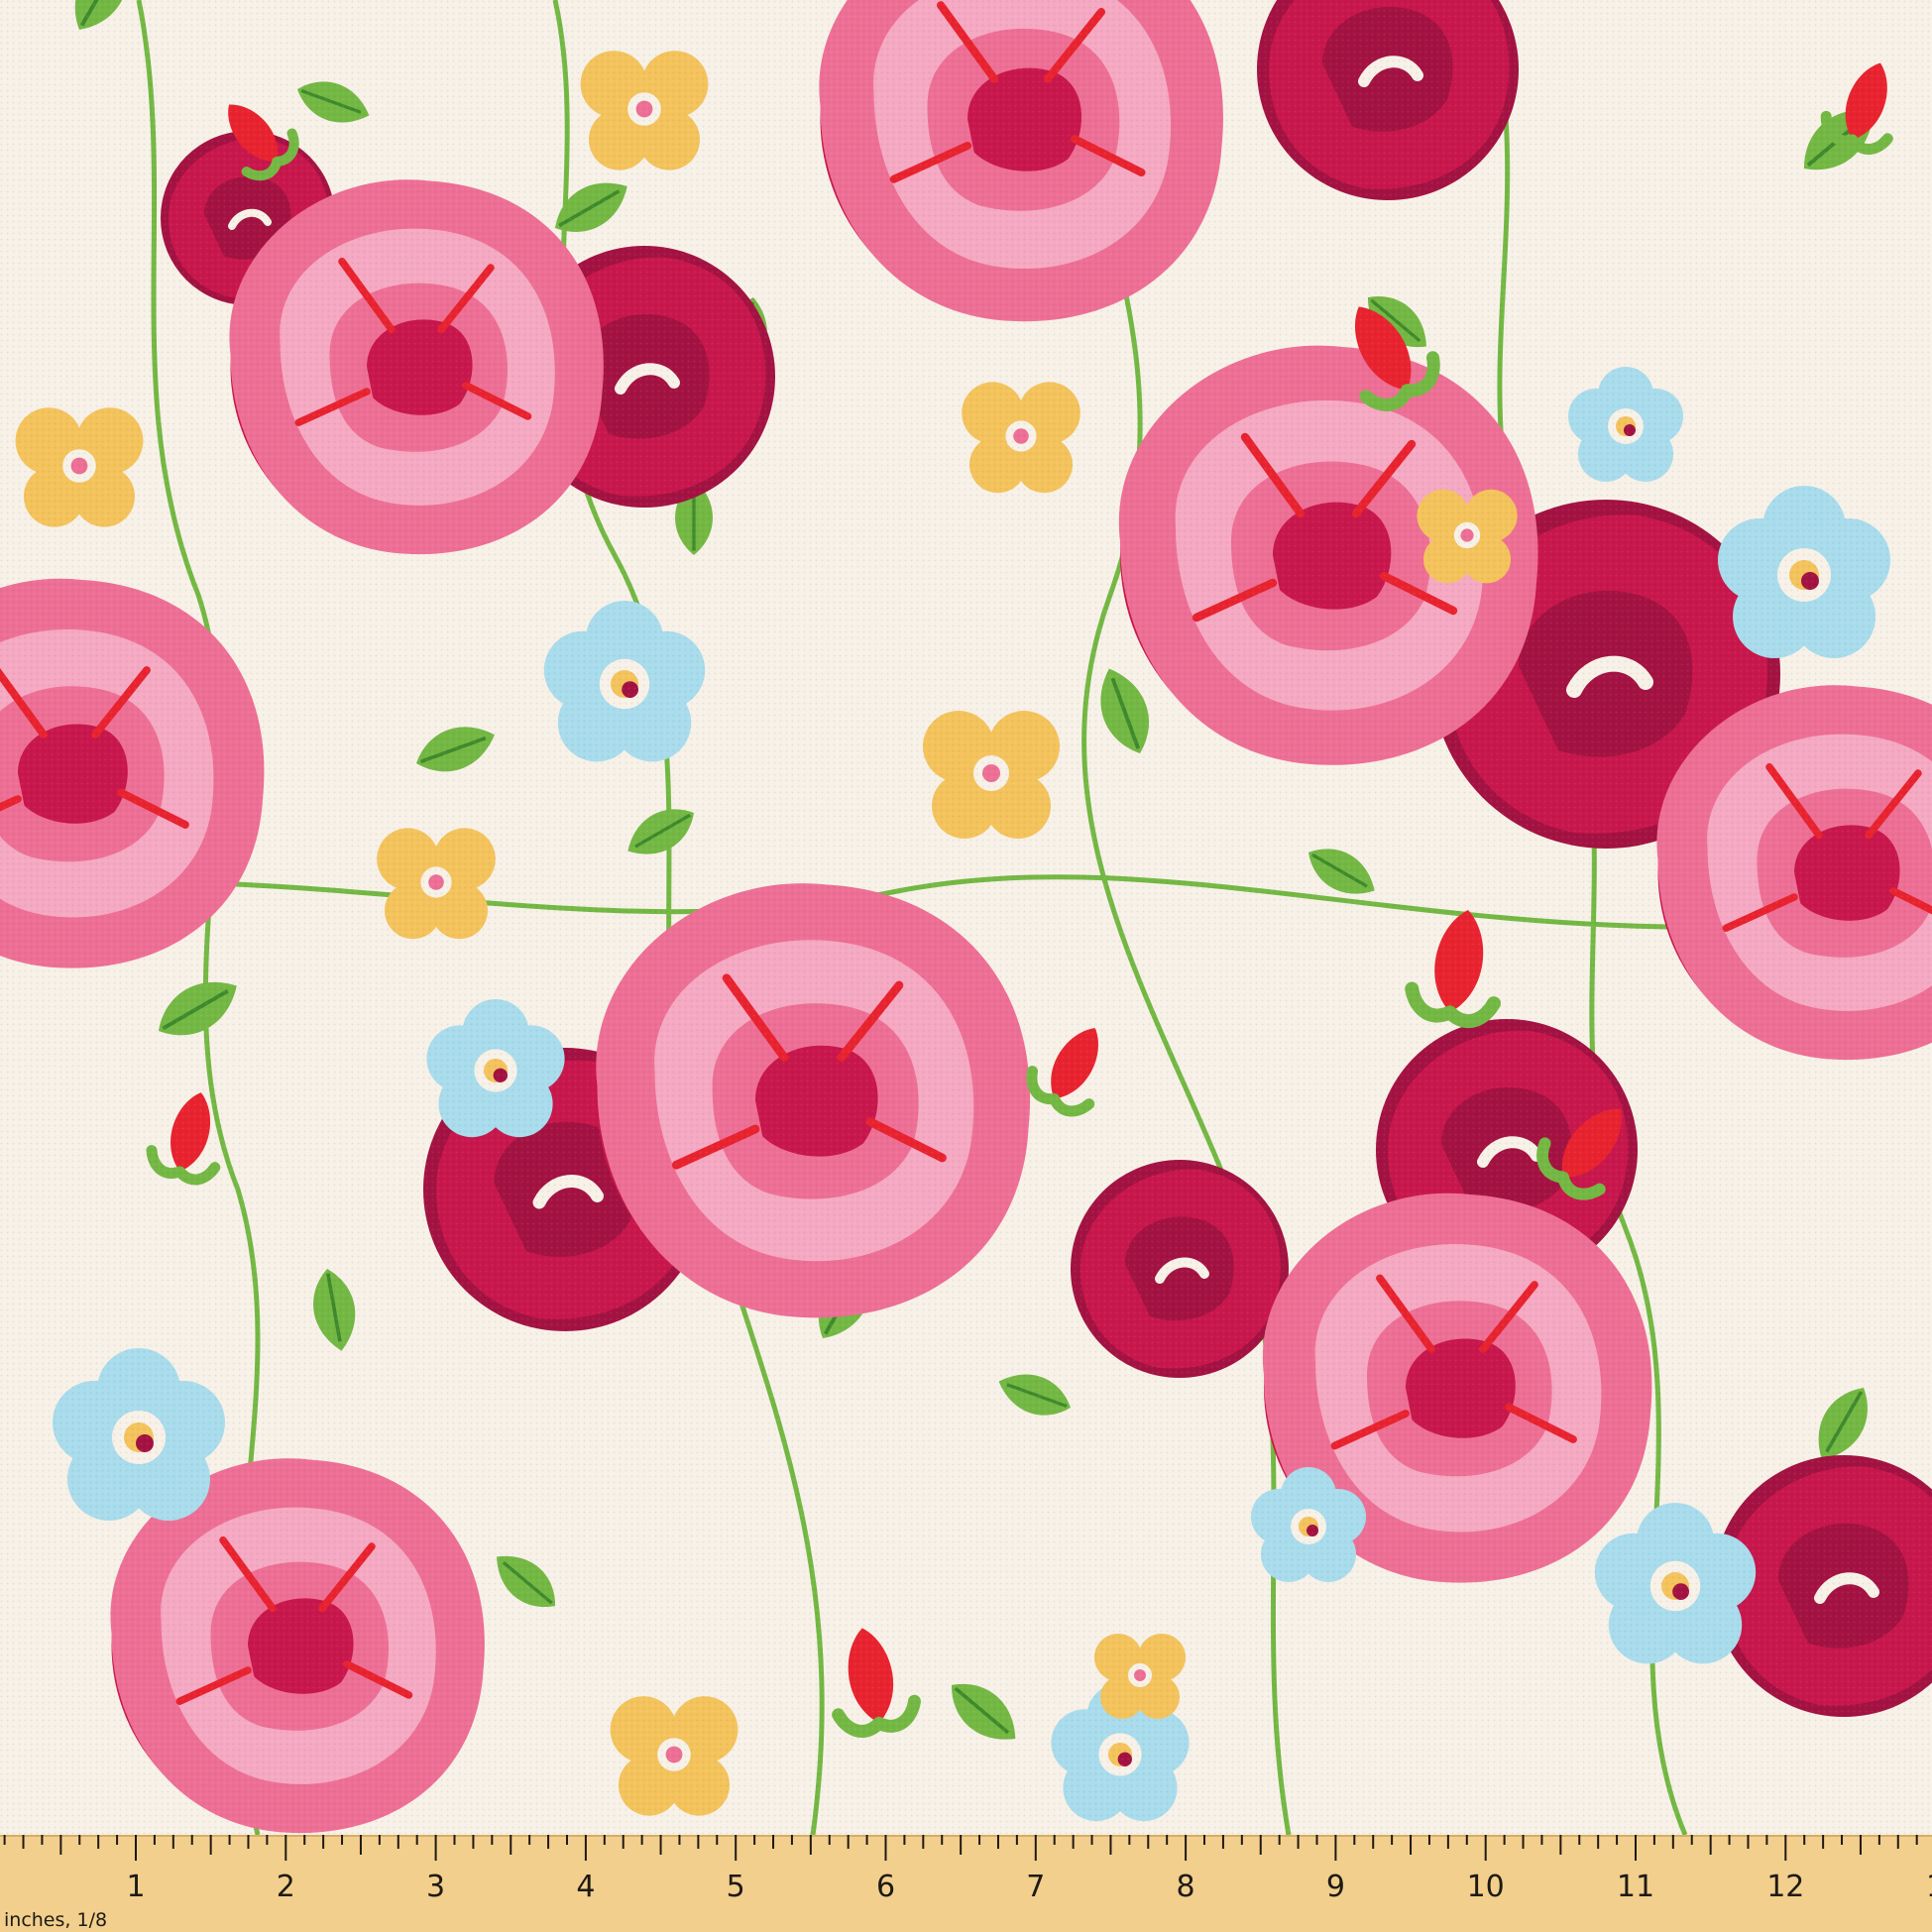  What do you see at coordinates (1785, 1887) in the screenshot?
I see `ruler-number: 12` at bounding box center [1785, 1887].